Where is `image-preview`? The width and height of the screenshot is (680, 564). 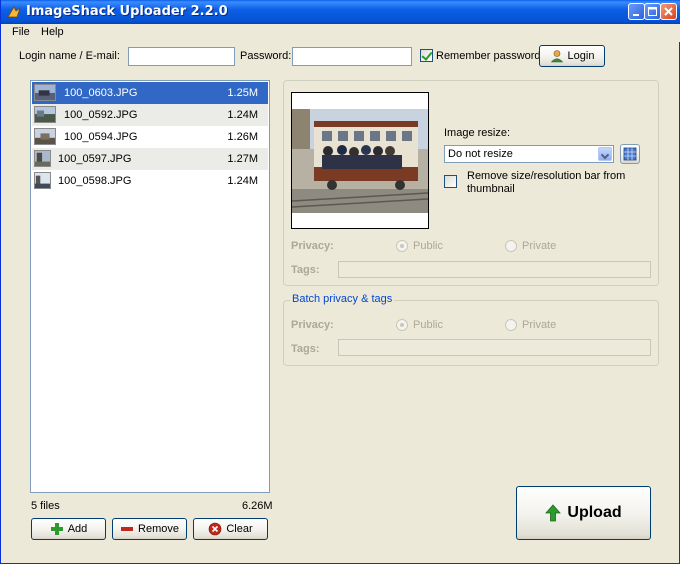 image-preview is located at coordinates (360, 160).